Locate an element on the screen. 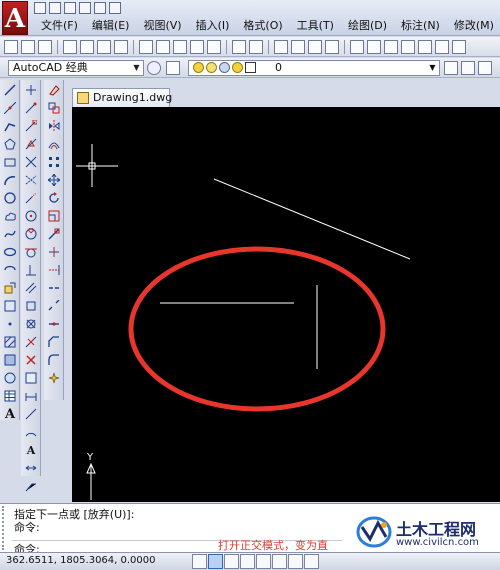  point-icon is located at coordinates (10, 324).